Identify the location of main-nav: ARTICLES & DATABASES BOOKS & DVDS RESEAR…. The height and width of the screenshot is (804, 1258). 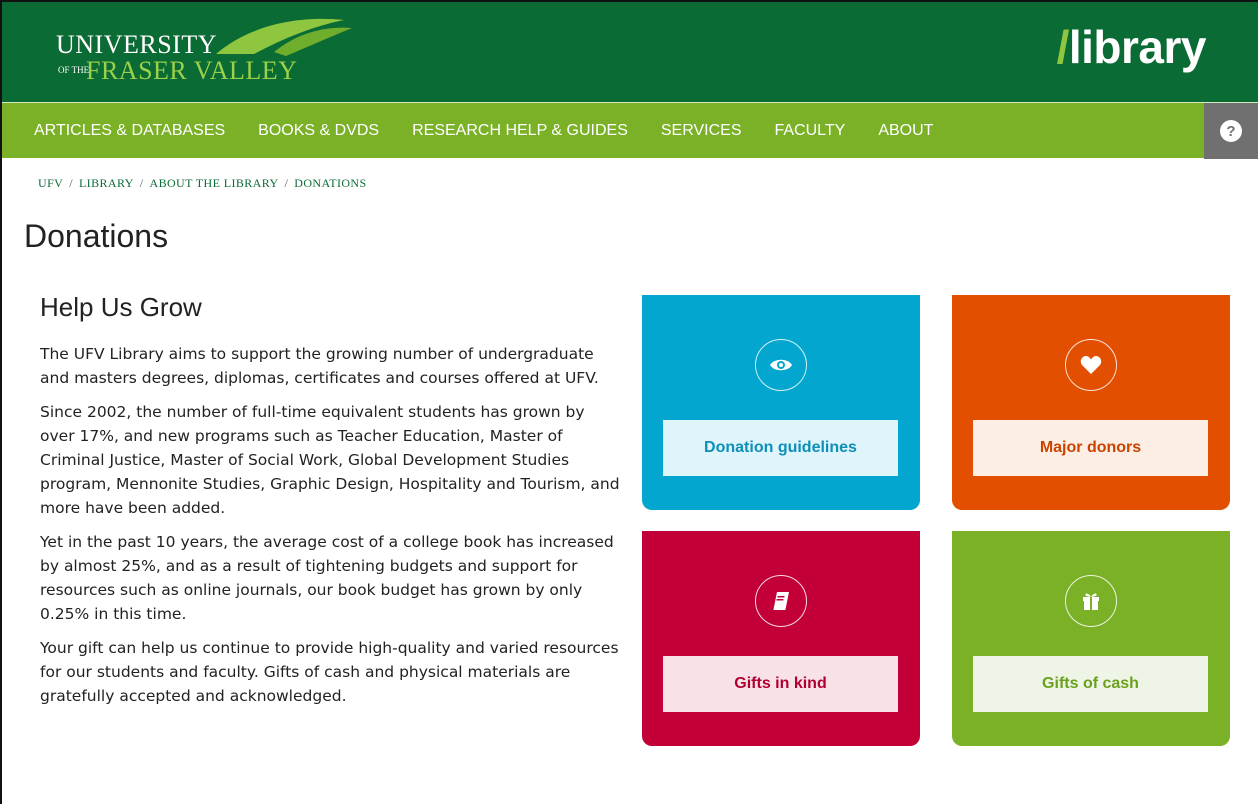
(630, 130).